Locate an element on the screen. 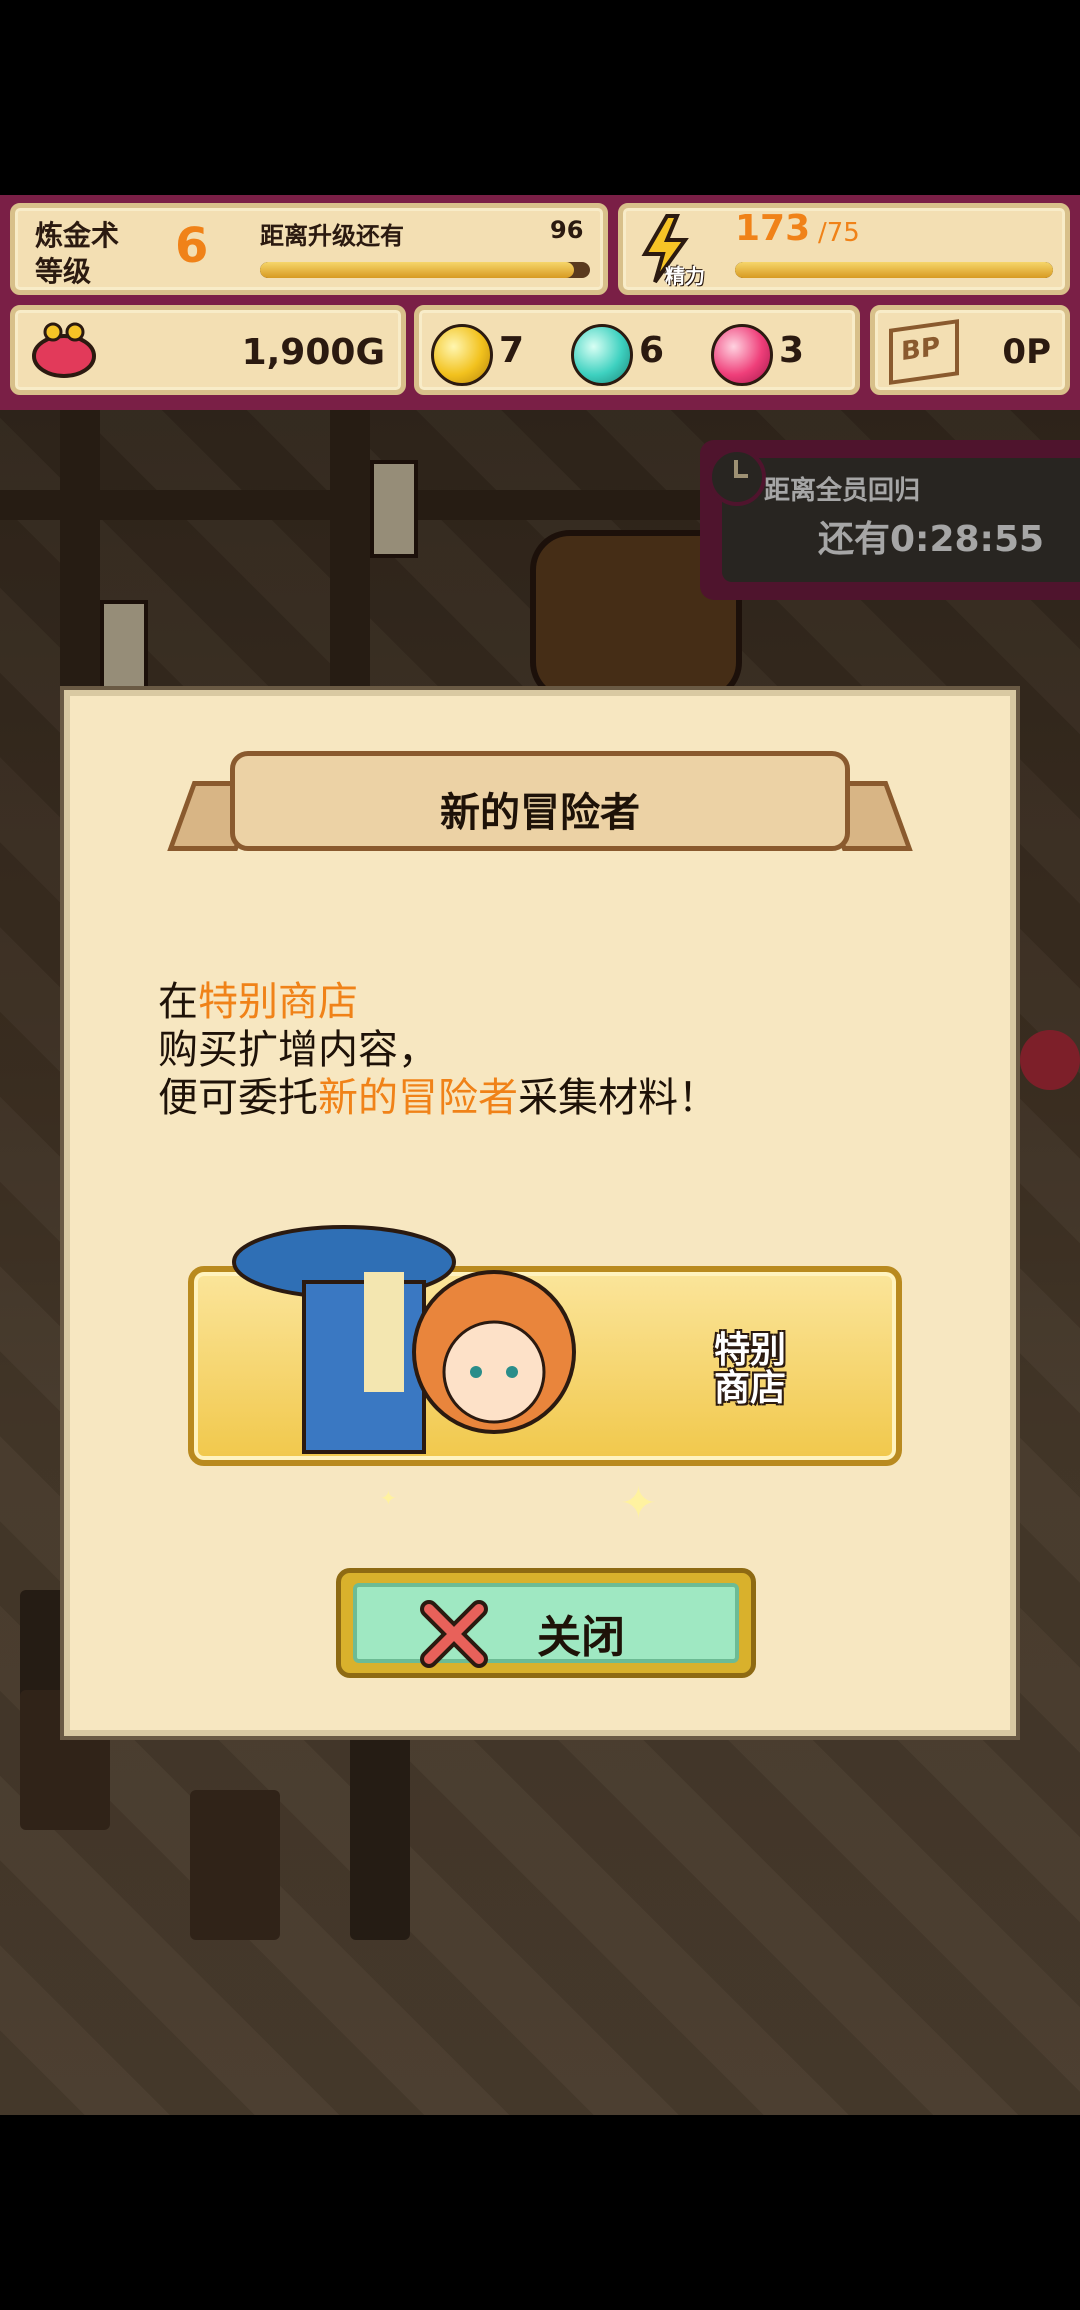 The image size is (1080, 2310). message-line-3: 便可委托新的冒险者采集材料！ is located at coordinates (438, 1098).